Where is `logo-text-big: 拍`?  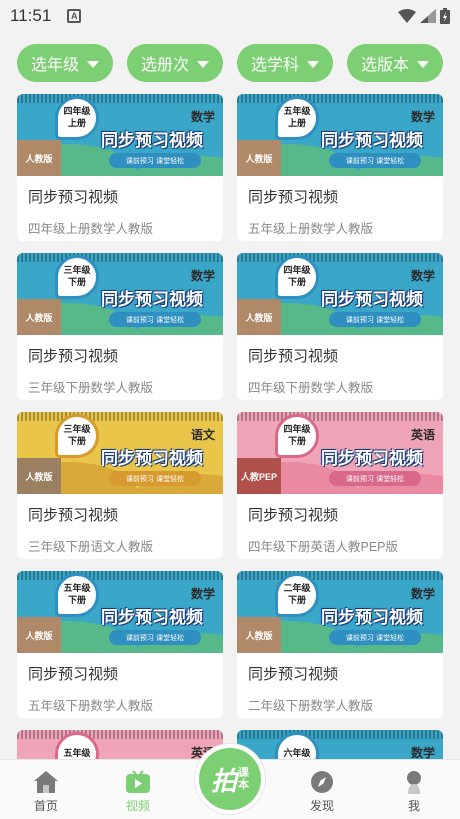 logo-text-big: 拍 is located at coordinates (223, 780).